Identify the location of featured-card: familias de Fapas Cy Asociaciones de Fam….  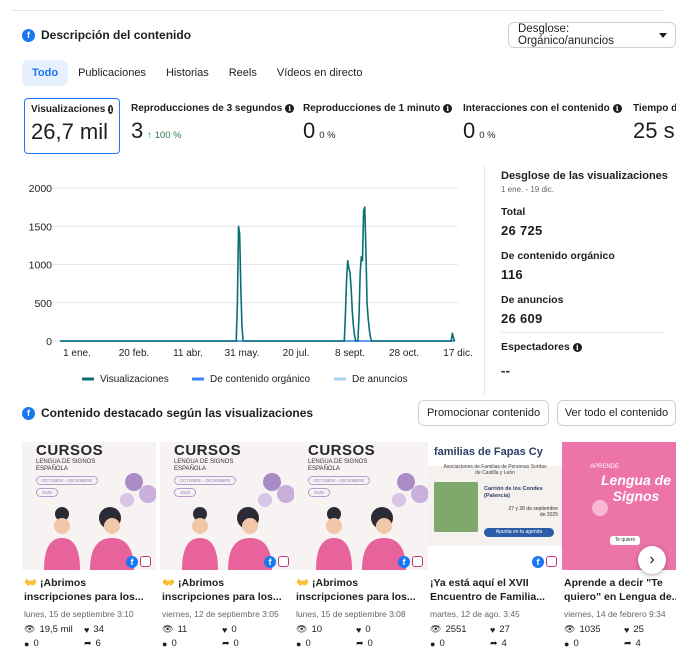
(495, 556).